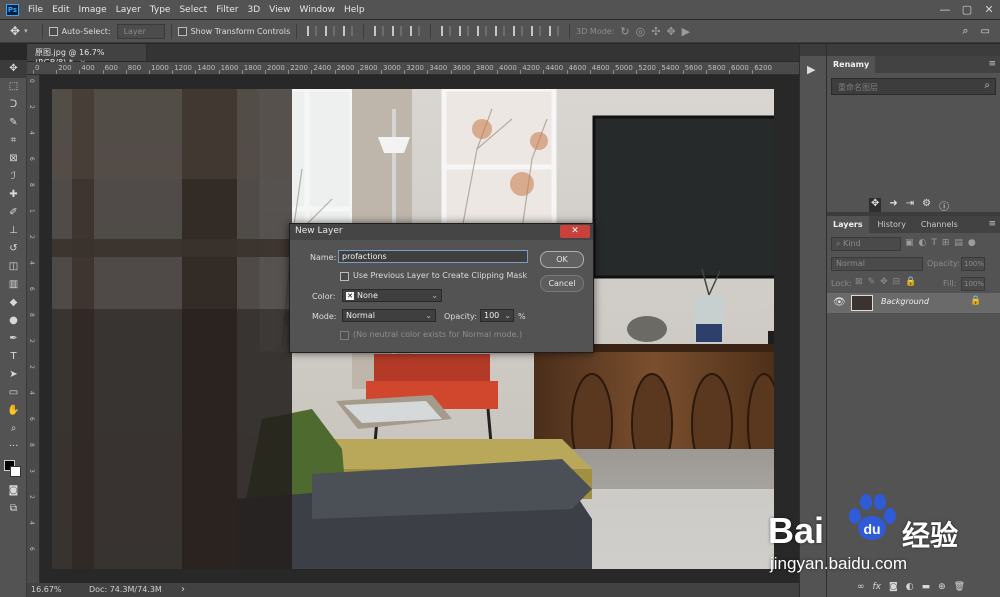  What do you see at coordinates (397, 31) in the screenshot?
I see `align-hcenter-icon` at bounding box center [397, 31].